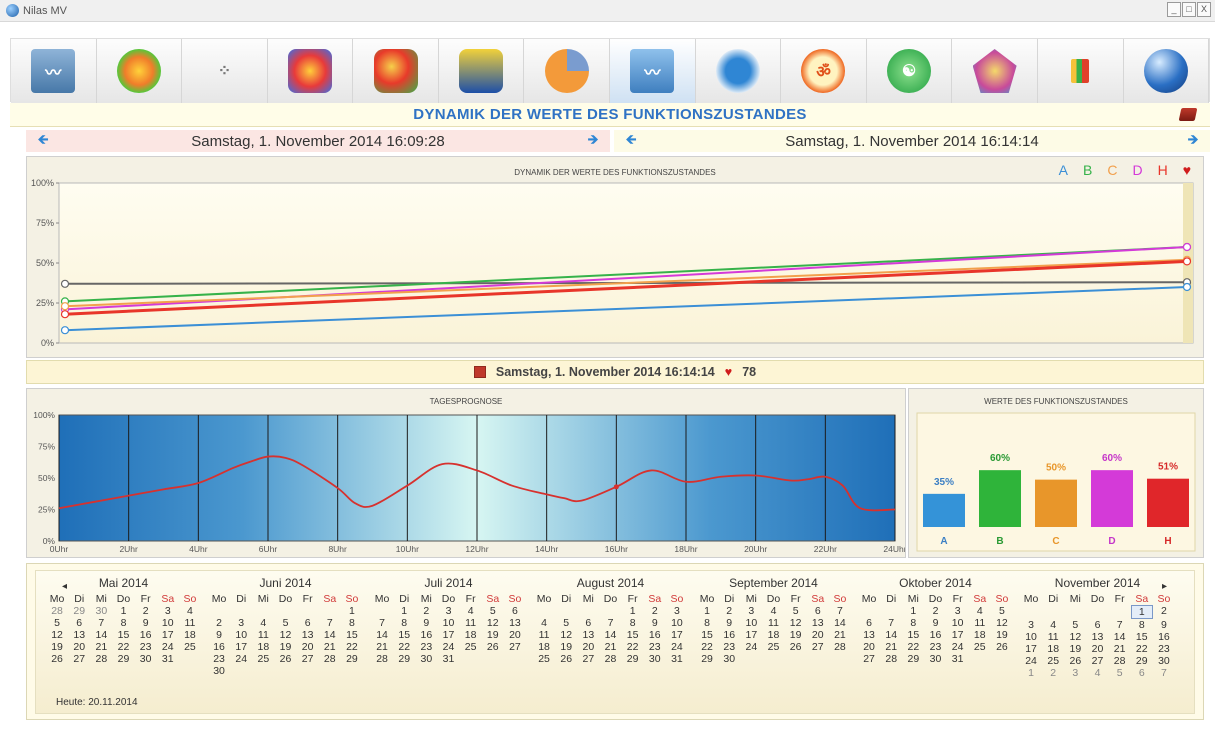 The width and height of the screenshot is (1215, 734). I want to click on values-bar-C, so click(1056, 503).